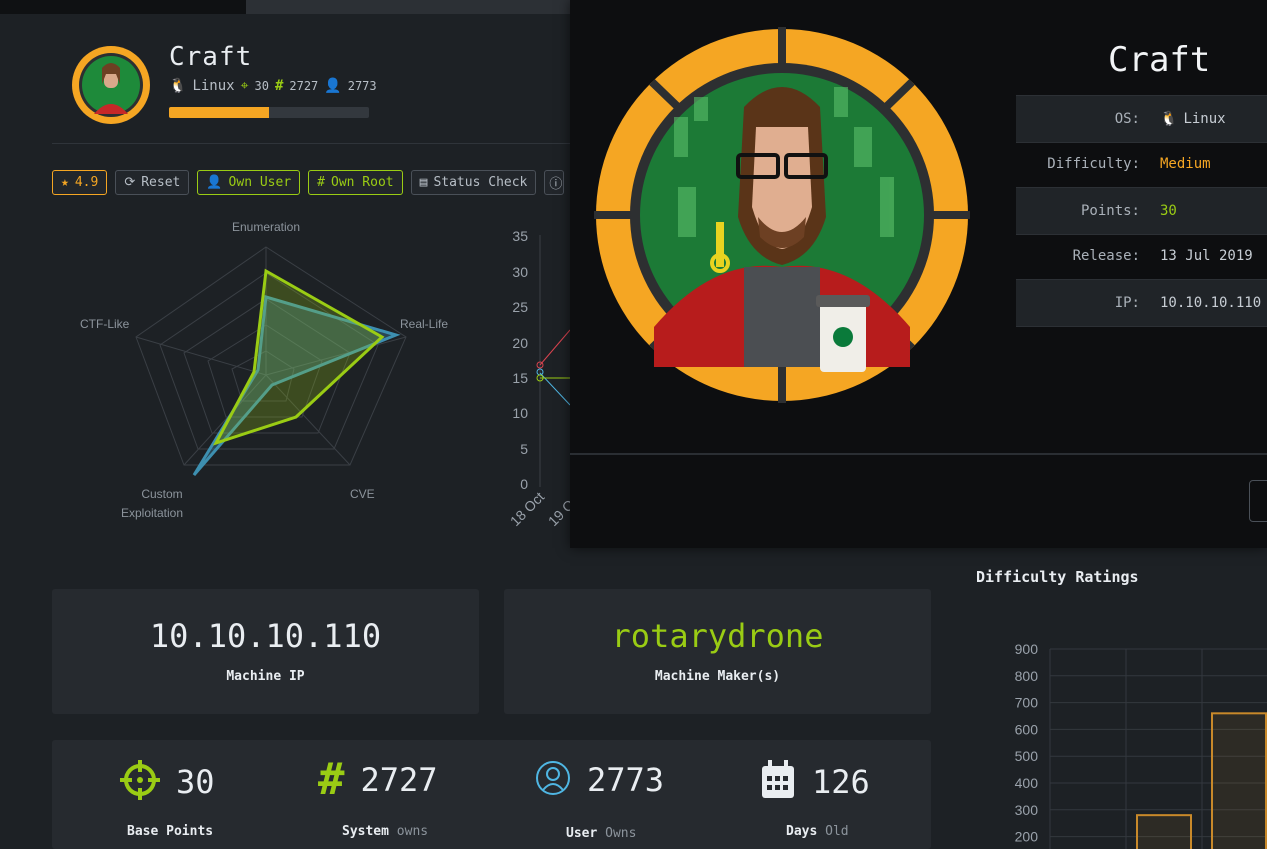 This screenshot has width=1267, height=849. Describe the element at coordinates (213, 86) in the screenshot. I see `os-label: Linux` at that location.